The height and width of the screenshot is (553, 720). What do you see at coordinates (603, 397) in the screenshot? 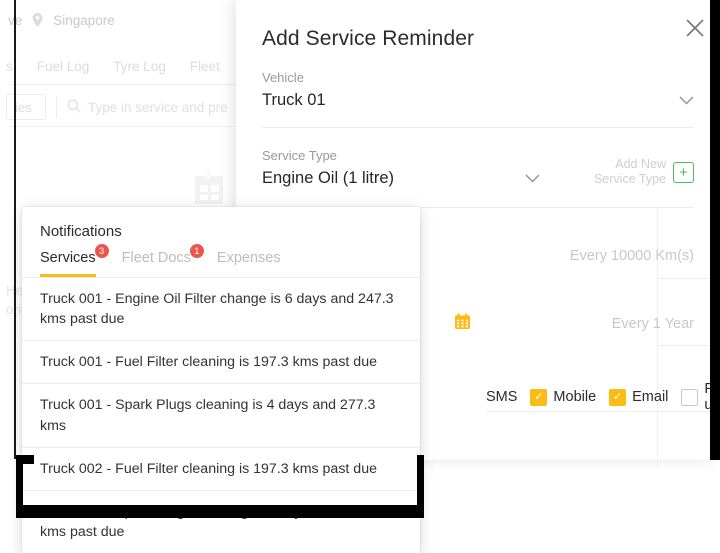
I see `notify-options-row: SMS ✓ Mobile ✓ Email Pop-up` at bounding box center [603, 397].